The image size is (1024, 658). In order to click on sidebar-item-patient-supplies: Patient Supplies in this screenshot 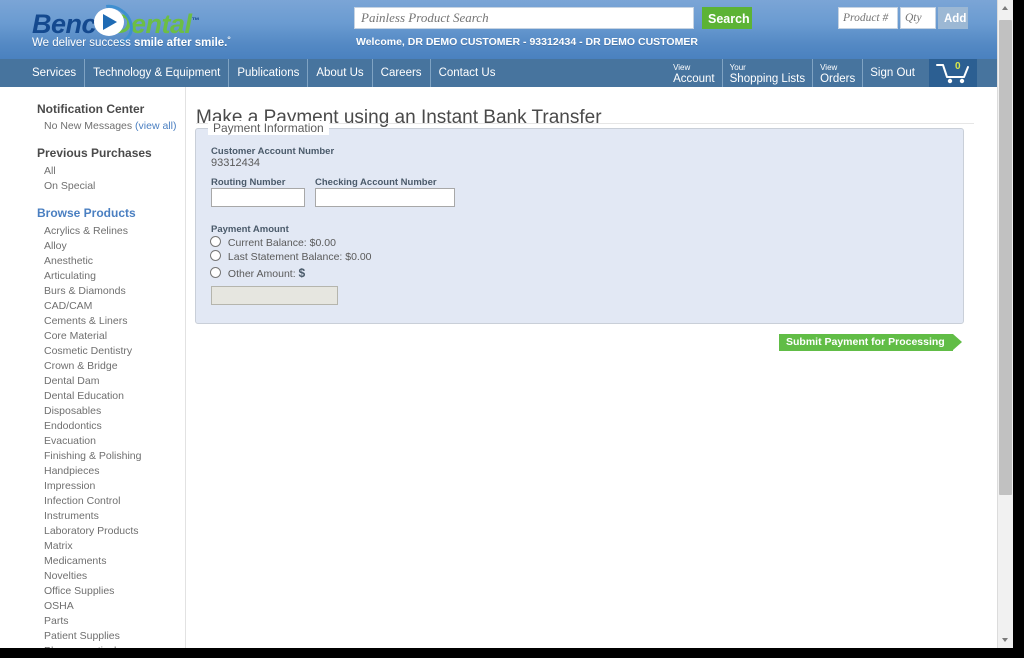, I will do `click(92, 635)`.